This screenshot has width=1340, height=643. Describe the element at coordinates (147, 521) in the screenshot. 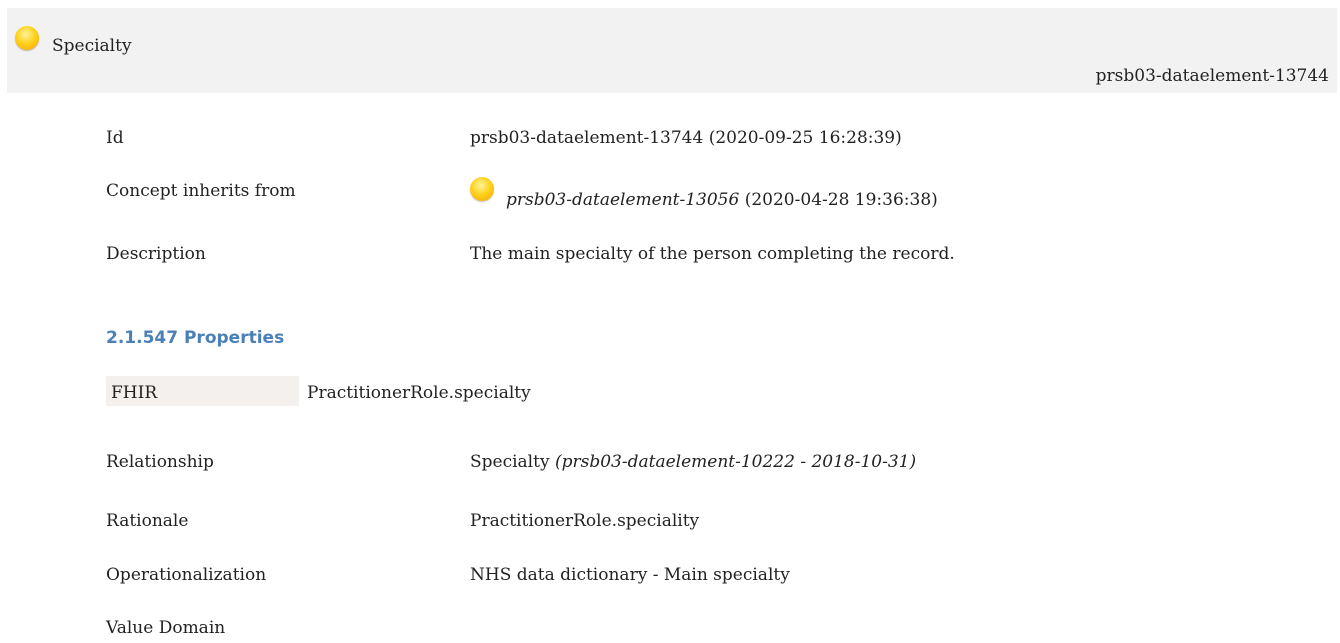

I see `rationale-label: Rationale` at that location.